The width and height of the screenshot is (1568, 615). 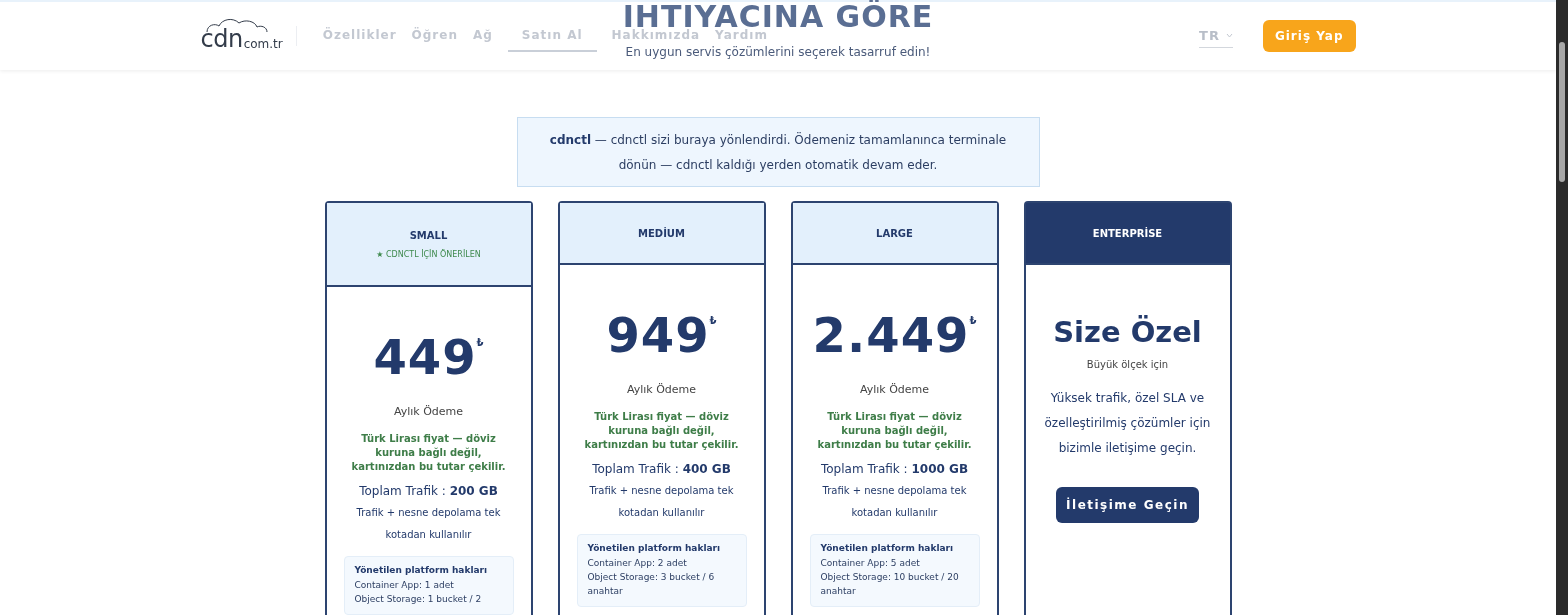 What do you see at coordinates (1127, 233) in the screenshot?
I see `plan-name: ENTERPRİSE` at bounding box center [1127, 233].